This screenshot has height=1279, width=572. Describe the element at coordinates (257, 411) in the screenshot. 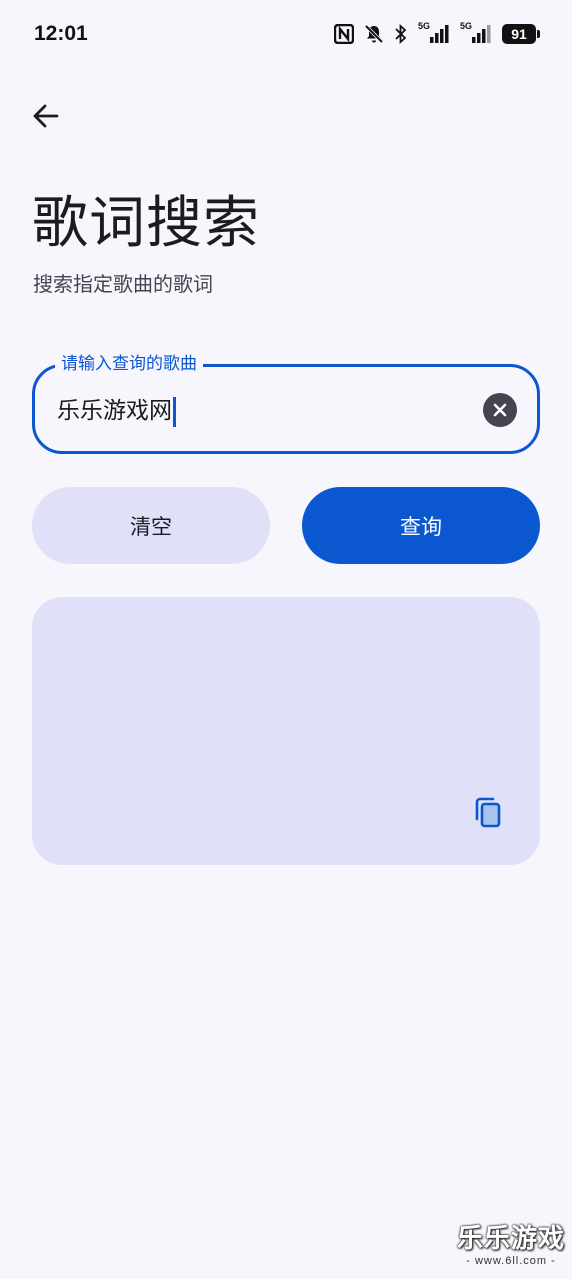

I see `song-search-input: 乐乐游戏网` at that location.